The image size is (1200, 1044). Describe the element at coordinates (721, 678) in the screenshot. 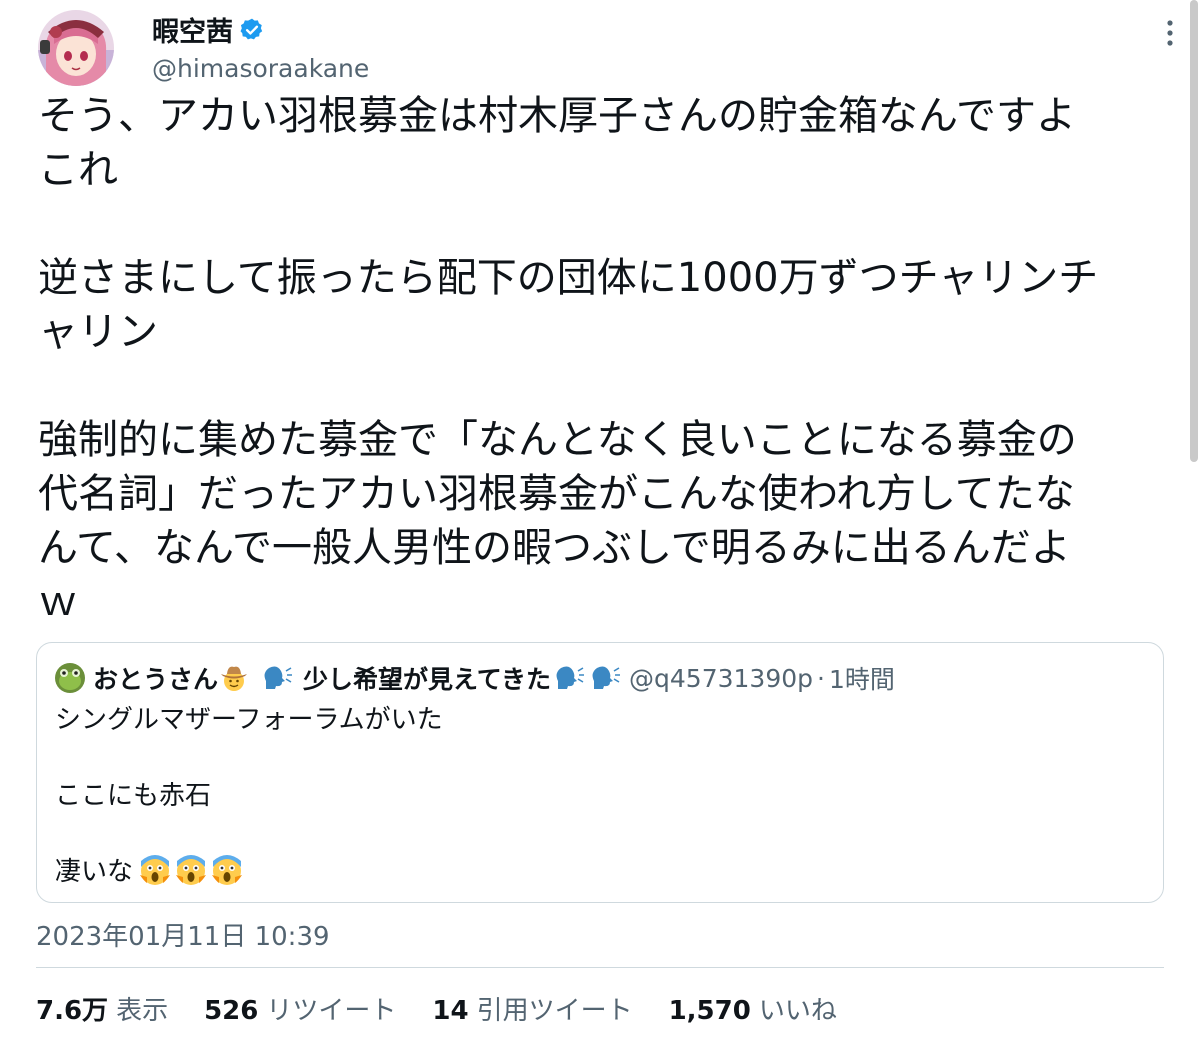

I see `quoted-author-handle: @q45731390p` at that location.